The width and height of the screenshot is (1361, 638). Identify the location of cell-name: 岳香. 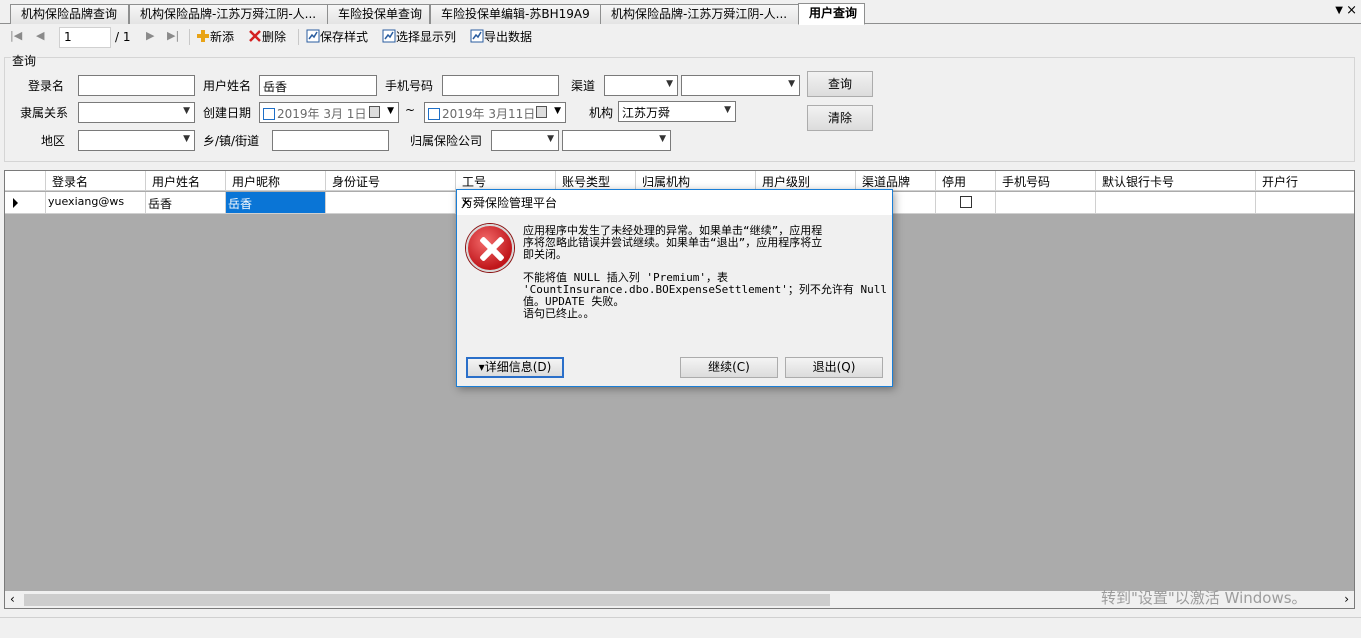
(186, 202).